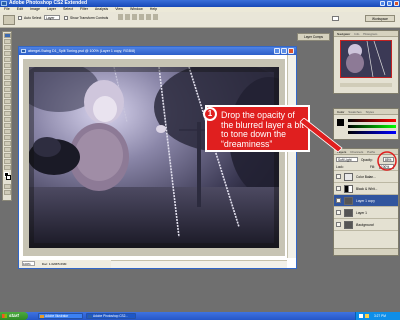 Image resolution: width=400 pixels, height=320 pixels. What do you see at coordinates (372, 120) in the screenshot?
I see `red-slider` at bounding box center [372, 120].